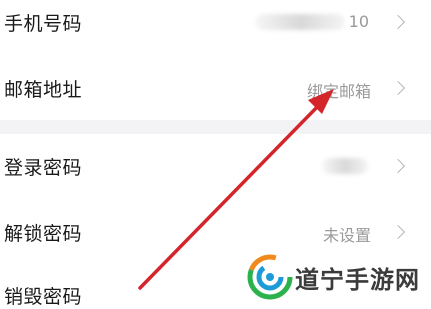 This screenshot has height=309, width=431. I want to click on watermark-text: 道宁手游网, so click(357, 280).